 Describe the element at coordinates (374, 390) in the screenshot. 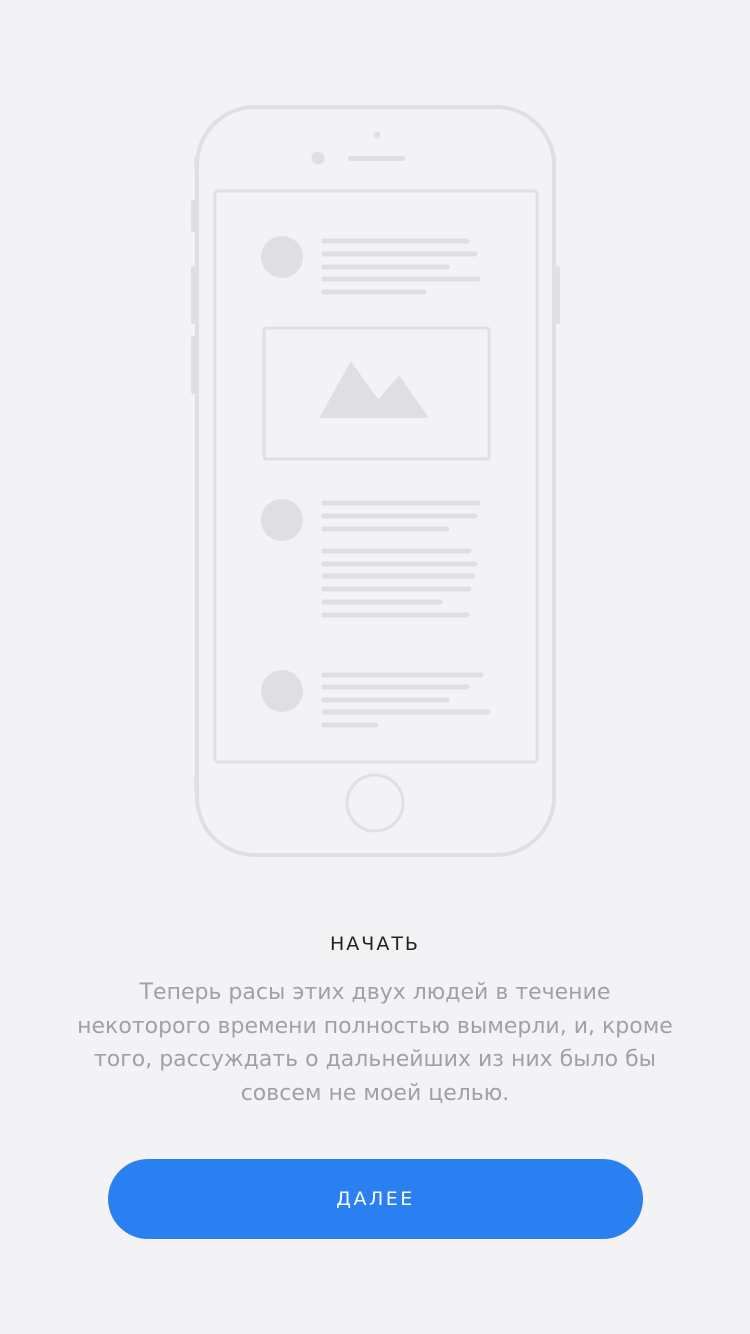

I see `image-placeholder-icon` at that location.